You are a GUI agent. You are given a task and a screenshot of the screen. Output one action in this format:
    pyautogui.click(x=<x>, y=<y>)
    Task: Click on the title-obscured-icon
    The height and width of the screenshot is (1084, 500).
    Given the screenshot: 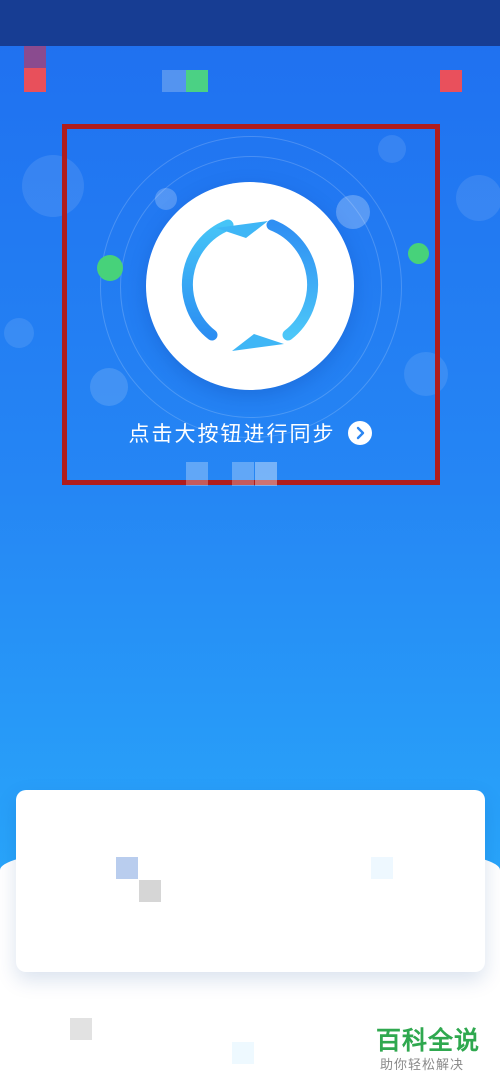 What is the action you would take?
    pyautogui.click(x=197, y=81)
    